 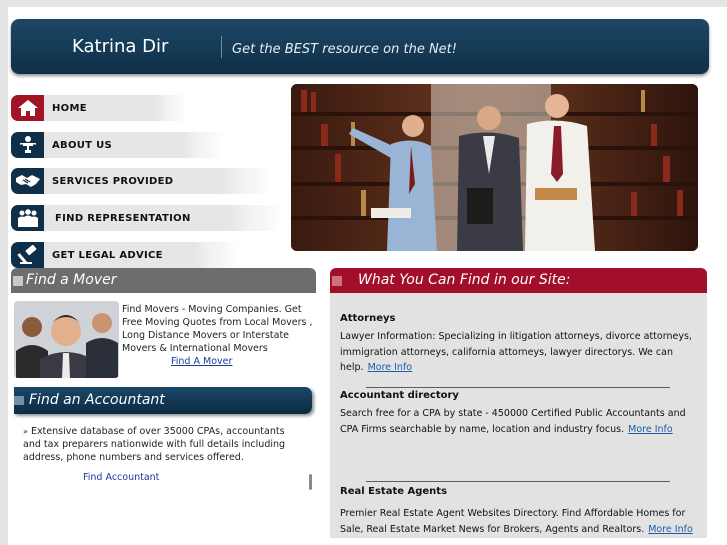 I want to click on find-accountant-title: Find an Accountant, so click(x=97, y=400).